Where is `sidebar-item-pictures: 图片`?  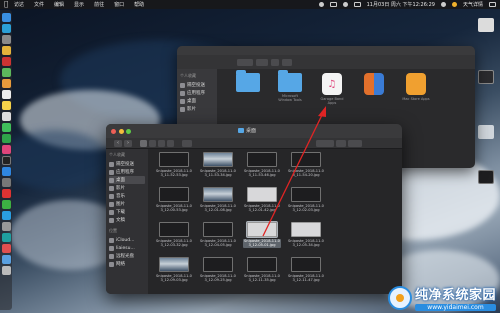 sidebar-item-pictures: 图片 is located at coordinates (127, 204).